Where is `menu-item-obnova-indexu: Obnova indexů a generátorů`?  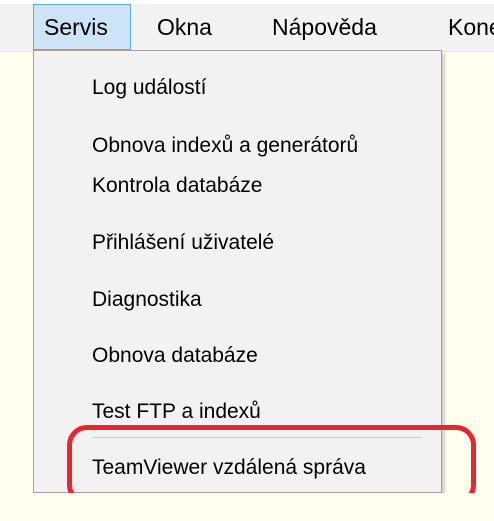 menu-item-obnova-indexu: Obnova indexů a generátorů is located at coordinates (225, 146).